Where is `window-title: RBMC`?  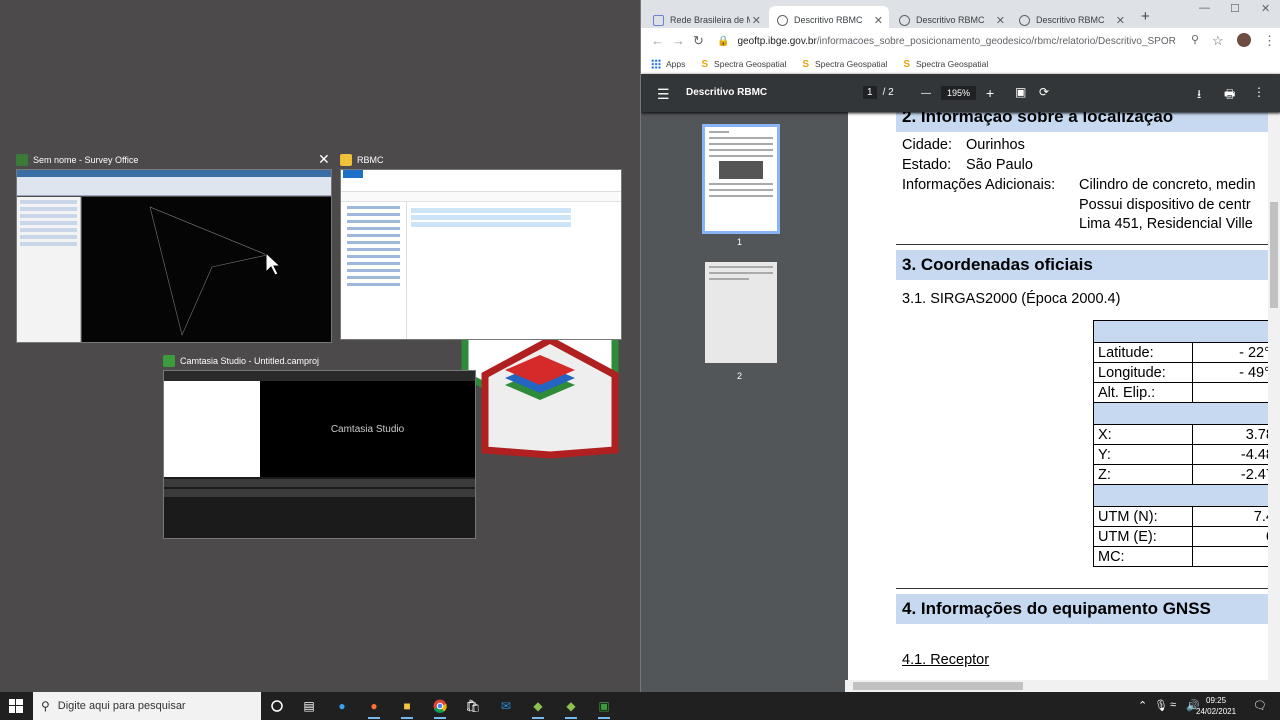 window-title: RBMC is located at coordinates (370, 160).